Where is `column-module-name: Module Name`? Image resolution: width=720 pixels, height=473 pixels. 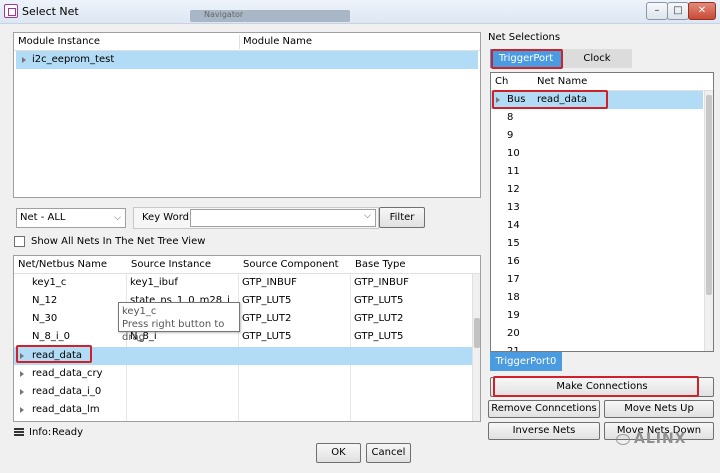
column-module-name: Module Name is located at coordinates (275, 42).